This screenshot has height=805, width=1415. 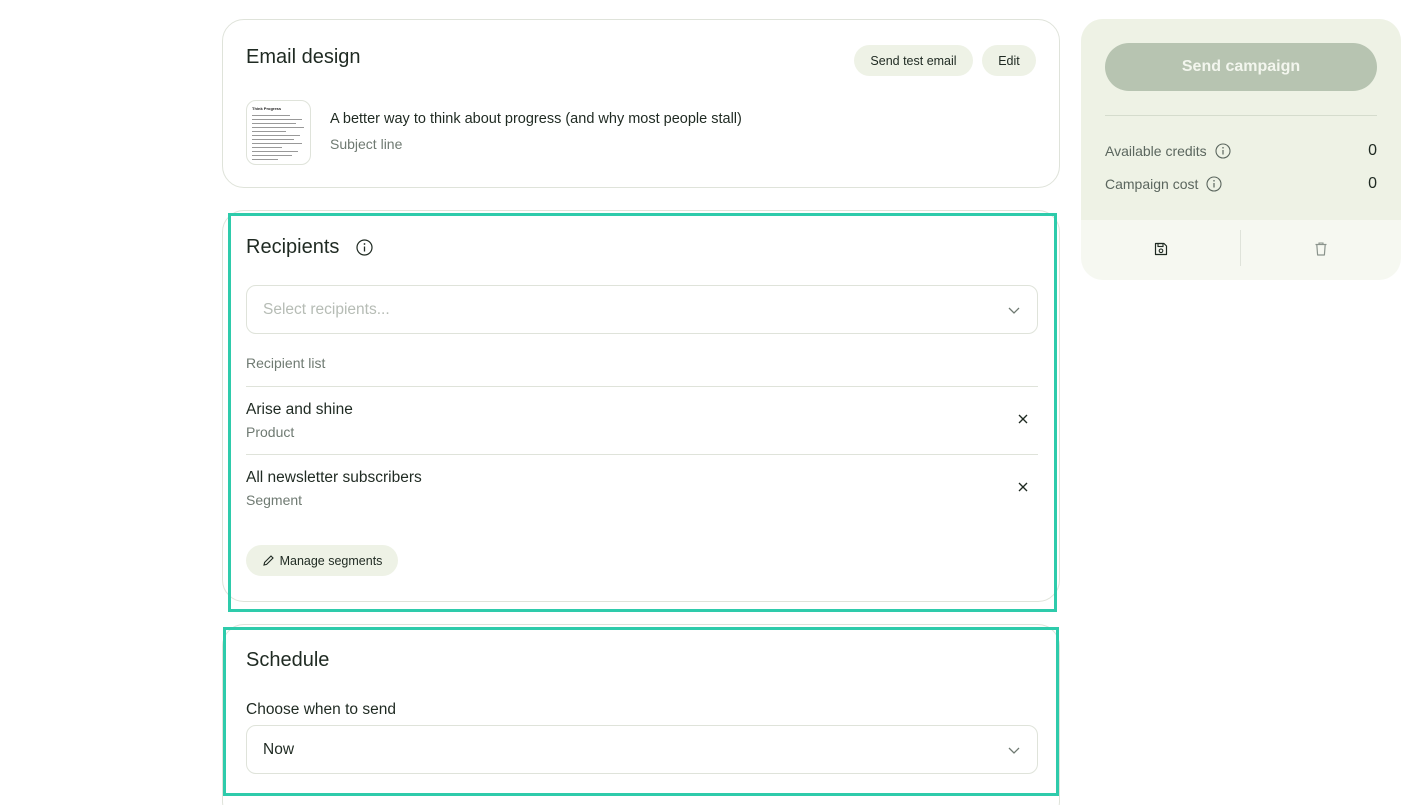 I want to click on schedule-select: Now, so click(x=642, y=749).